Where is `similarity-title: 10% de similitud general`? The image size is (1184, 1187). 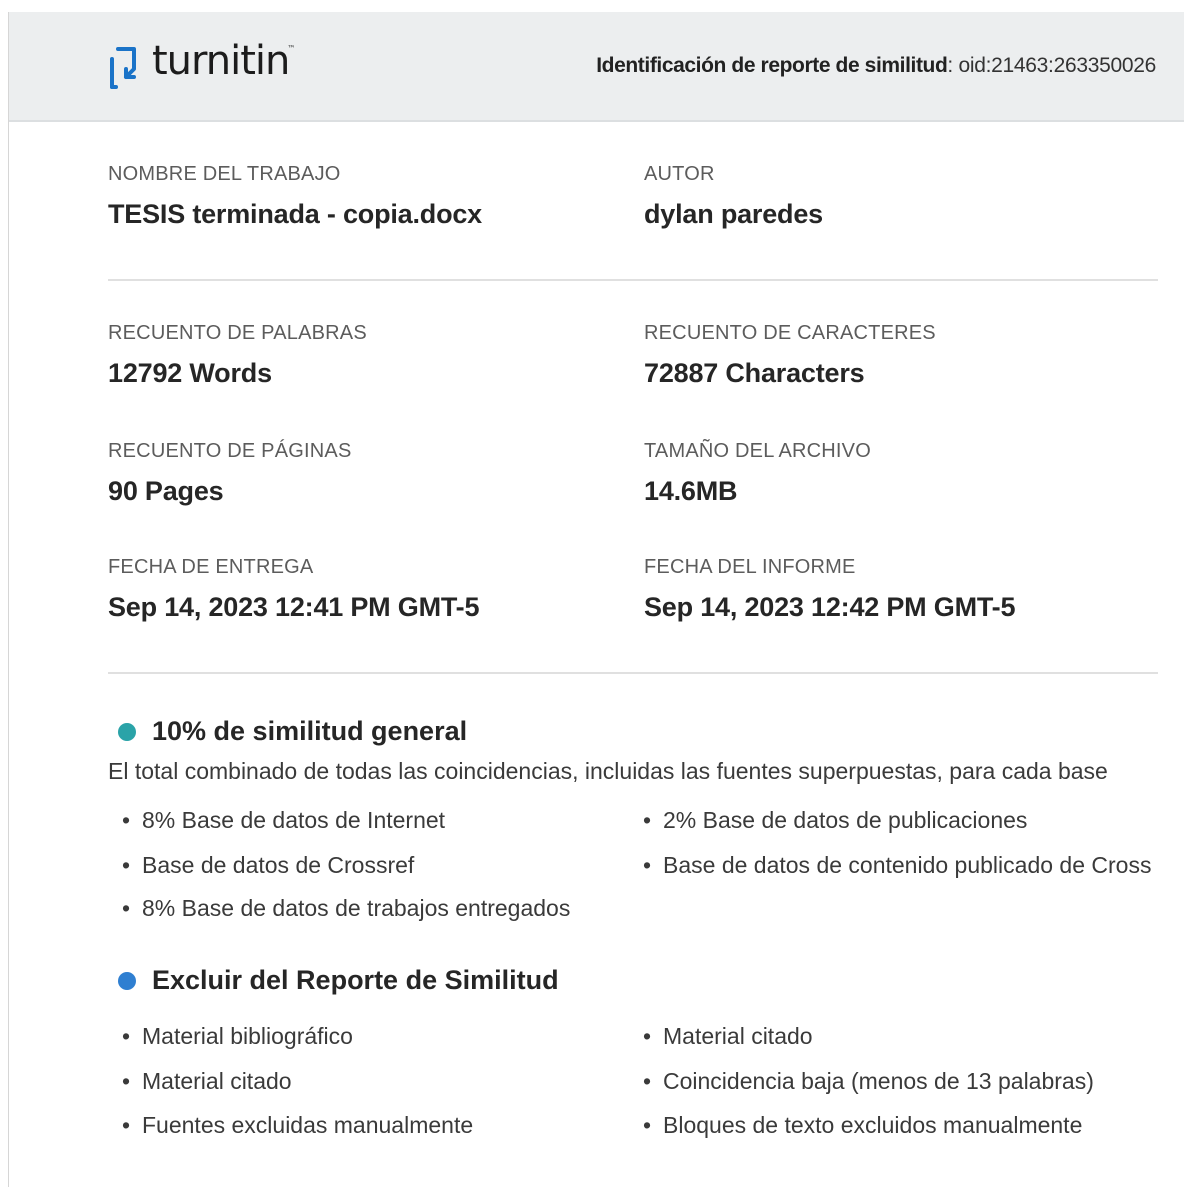 similarity-title: 10% de similitud general is located at coordinates (292, 731).